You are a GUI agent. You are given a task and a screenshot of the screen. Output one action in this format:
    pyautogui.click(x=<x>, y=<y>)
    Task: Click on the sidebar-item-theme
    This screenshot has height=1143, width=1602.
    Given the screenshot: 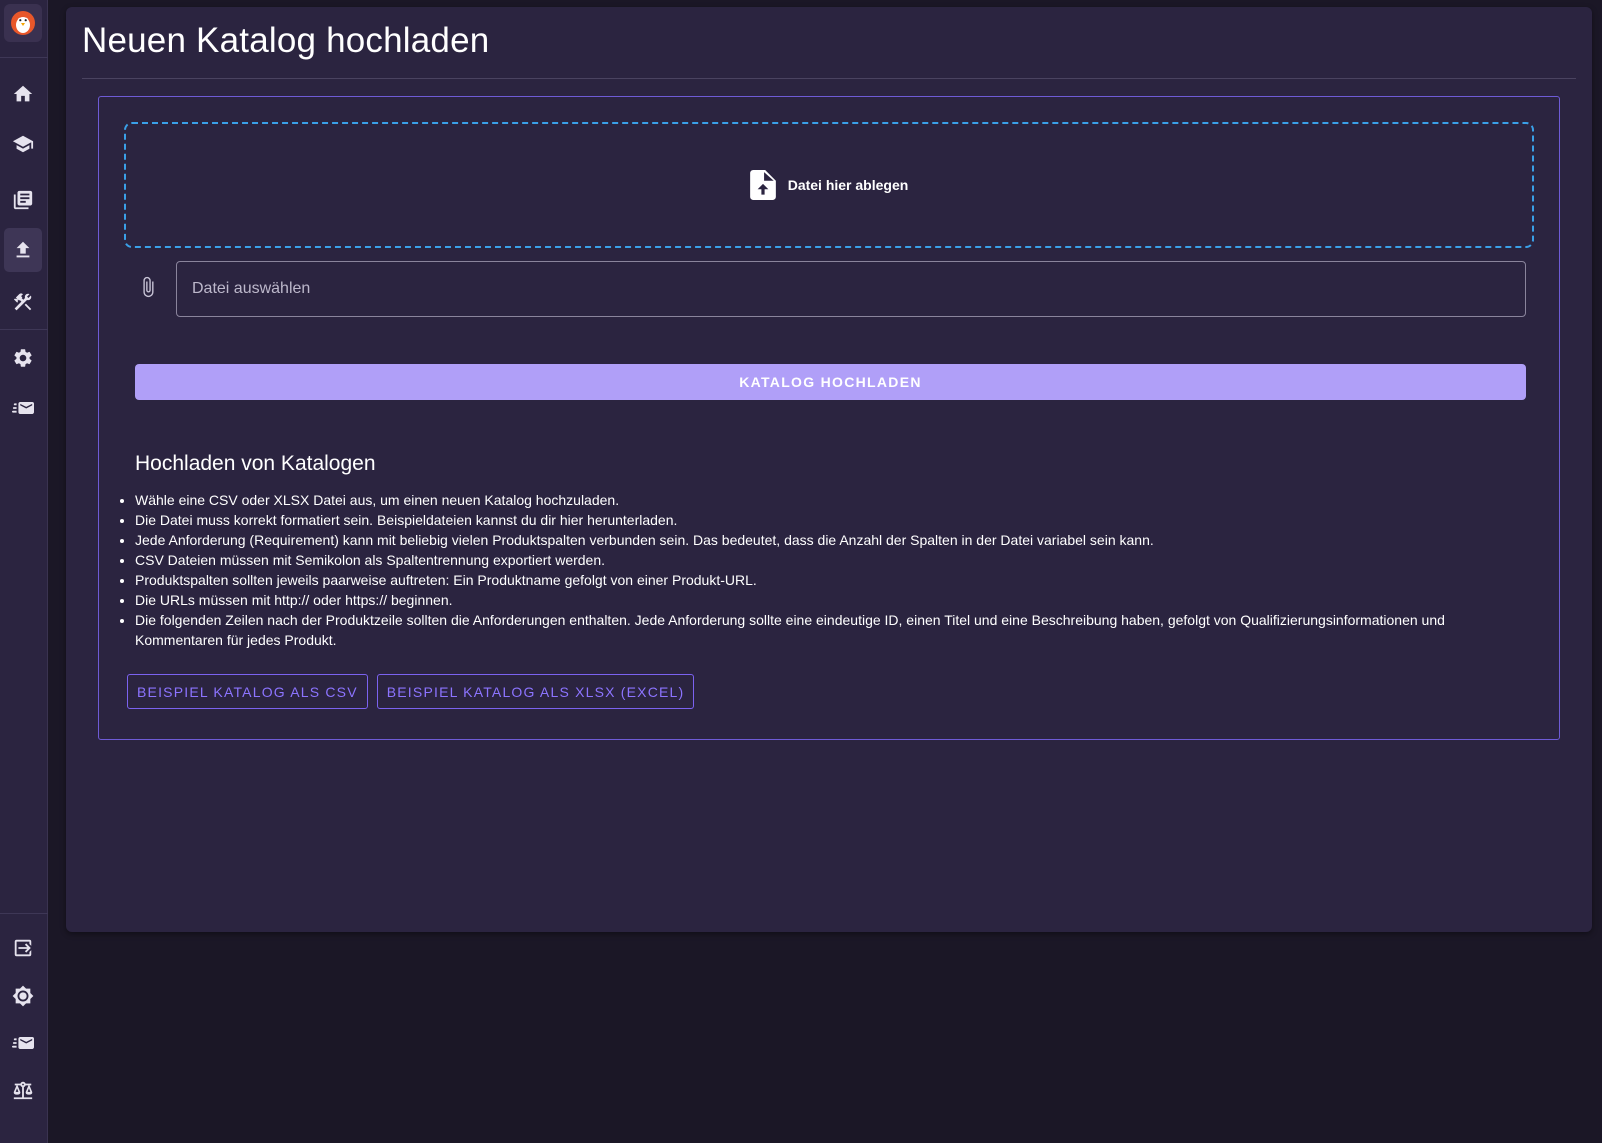 What is the action you would take?
    pyautogui.click(x=23, y=996)
    